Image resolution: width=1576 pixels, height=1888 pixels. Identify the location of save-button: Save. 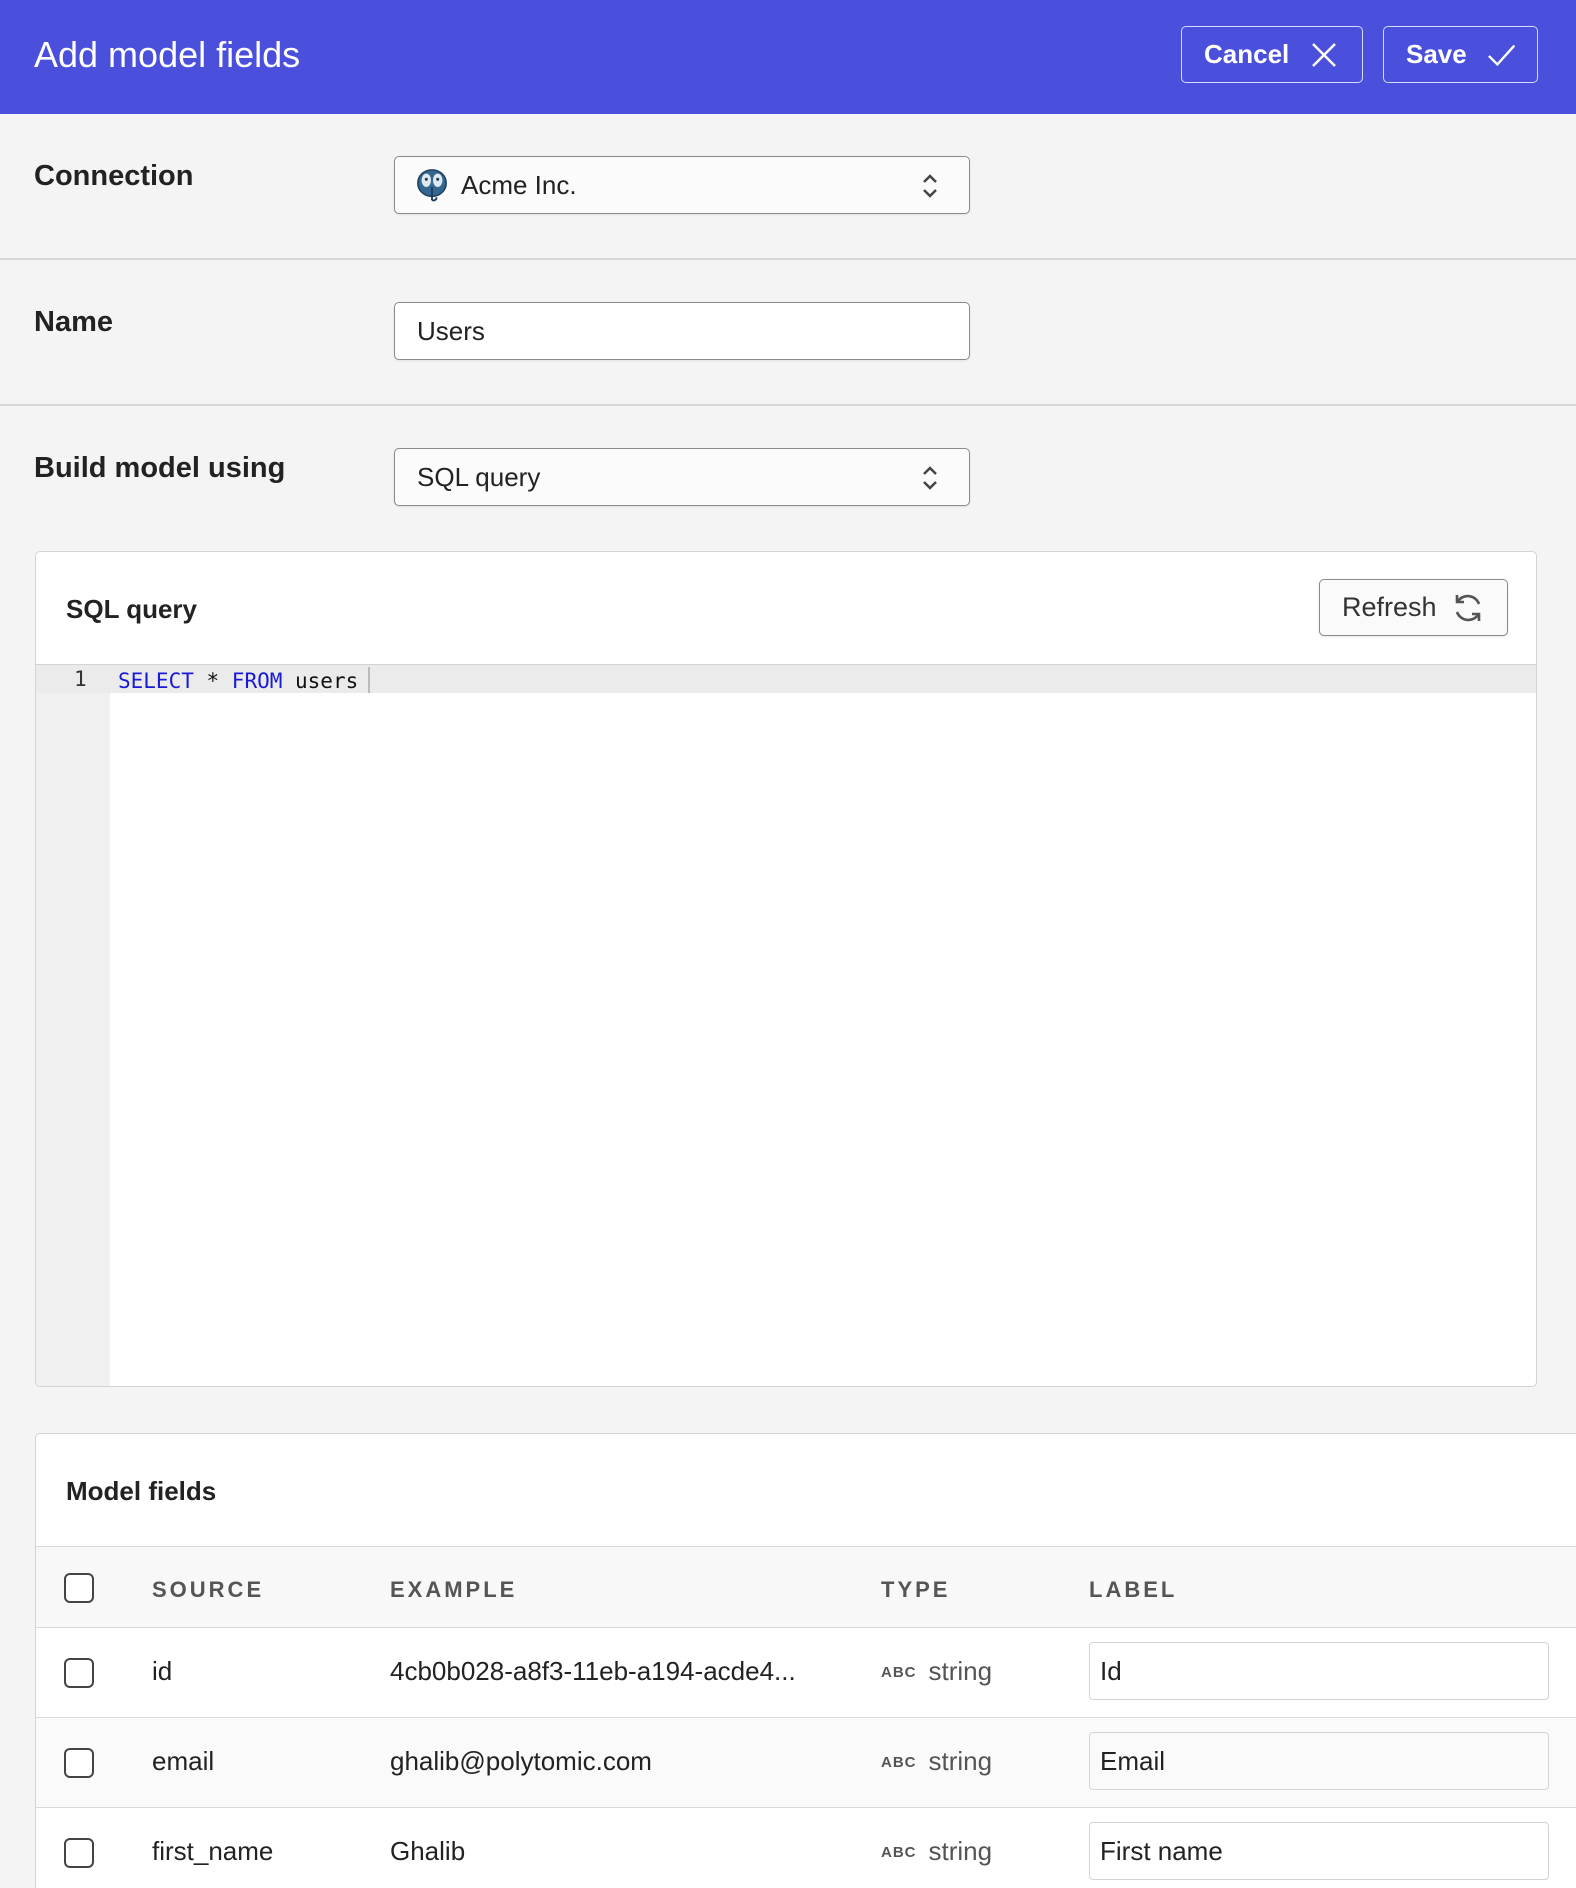
(1460, 54).